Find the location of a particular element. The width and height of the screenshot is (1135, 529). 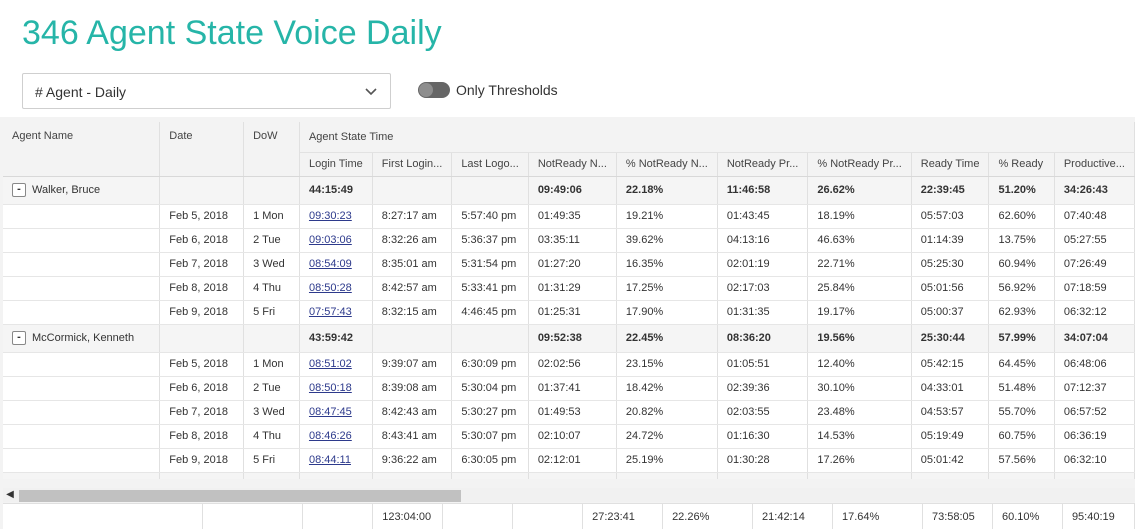

value-cell: 25.19% is located at coordinates (667, 460).